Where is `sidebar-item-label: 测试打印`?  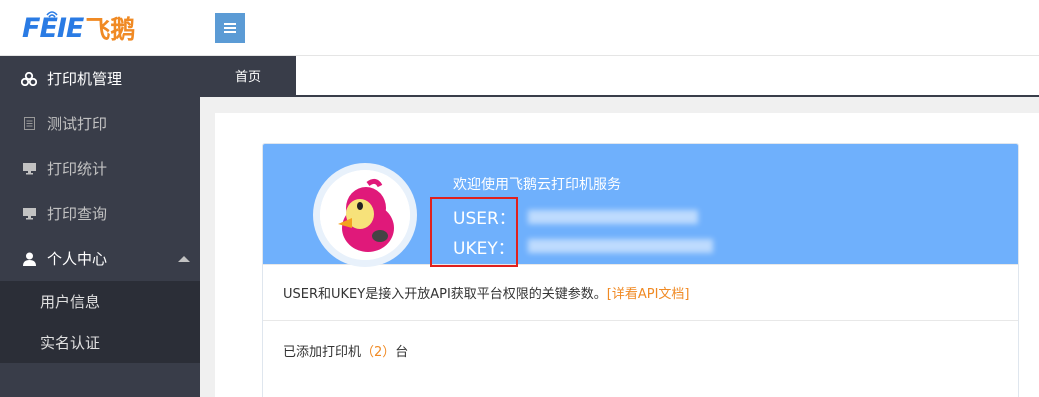
sidebar-item-label: 测试打印 is located at coordinates (77, 124).